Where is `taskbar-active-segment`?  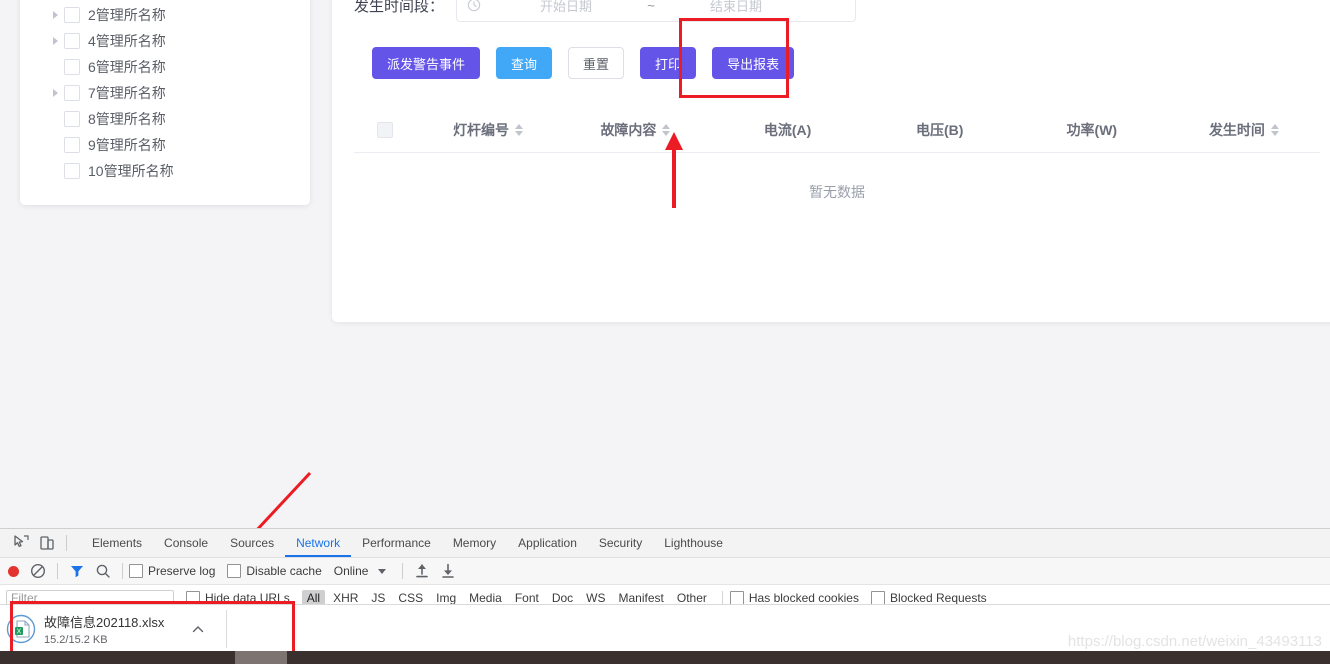
taskbar-active-segment is located at coordinates (261, 657).